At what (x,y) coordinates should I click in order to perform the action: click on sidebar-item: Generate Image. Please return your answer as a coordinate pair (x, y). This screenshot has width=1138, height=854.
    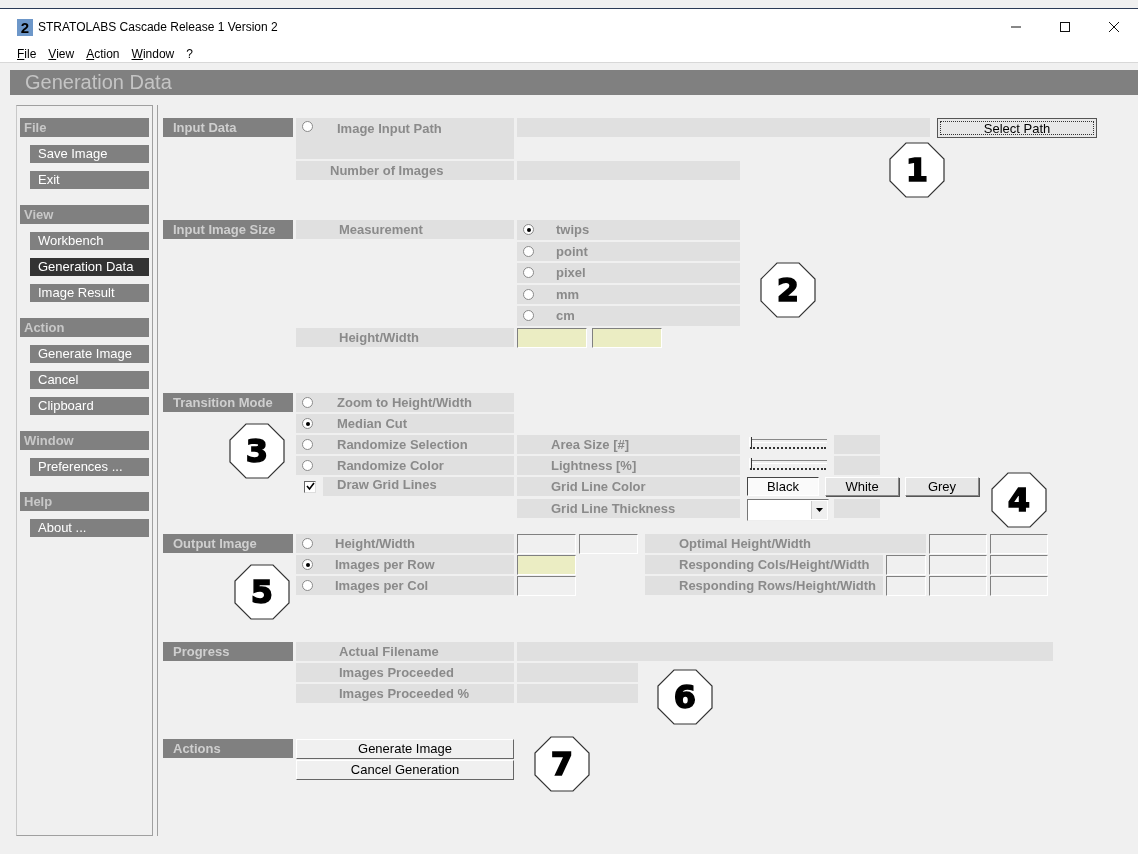
    Looking at the image, I should click on (89, 354).